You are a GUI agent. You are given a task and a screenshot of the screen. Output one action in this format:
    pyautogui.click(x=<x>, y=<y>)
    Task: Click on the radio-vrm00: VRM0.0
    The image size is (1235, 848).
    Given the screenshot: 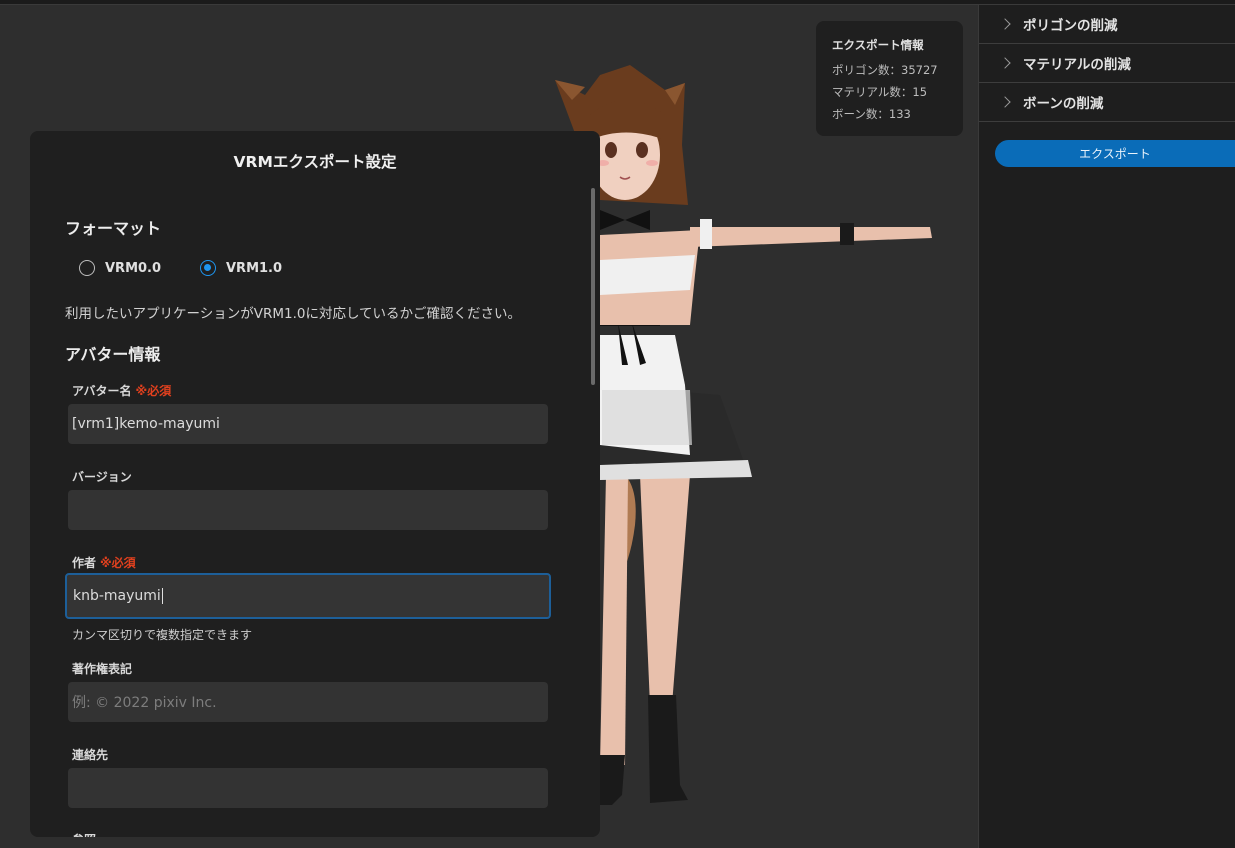 What is the action you would take?
    pyautogui.click(x=120, y=268)
    